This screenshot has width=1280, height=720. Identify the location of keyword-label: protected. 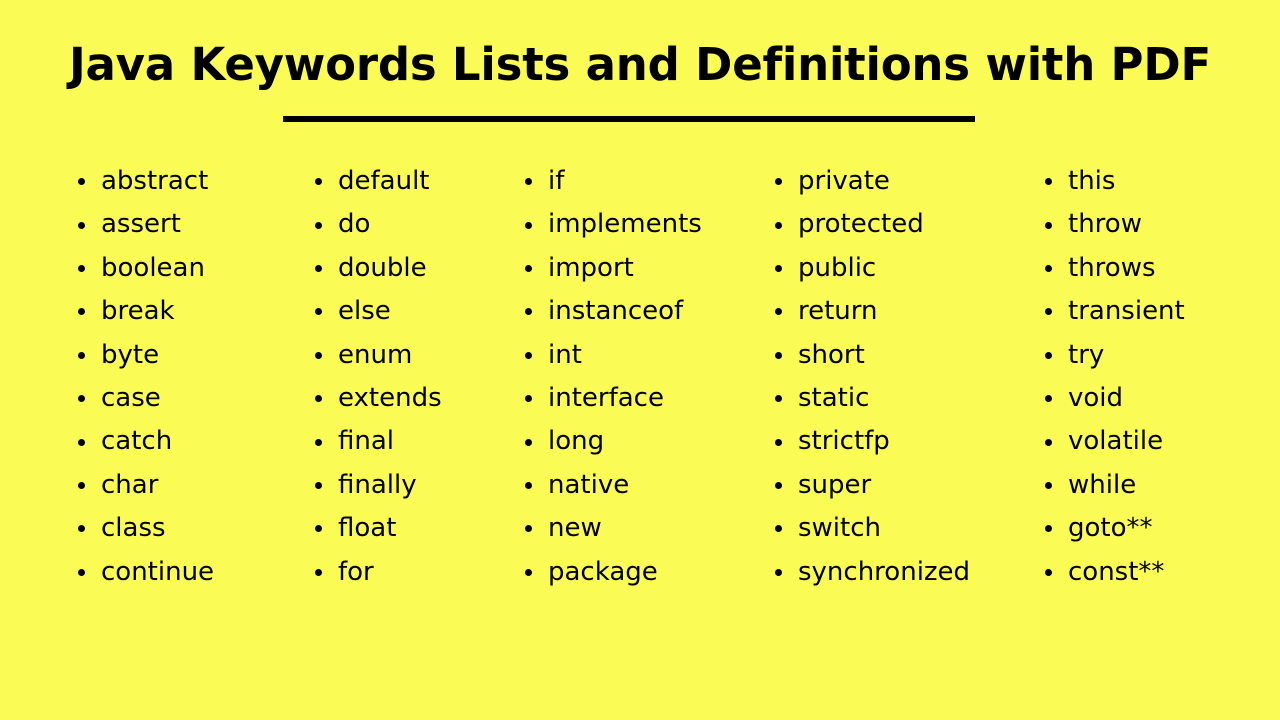
(861, 224).